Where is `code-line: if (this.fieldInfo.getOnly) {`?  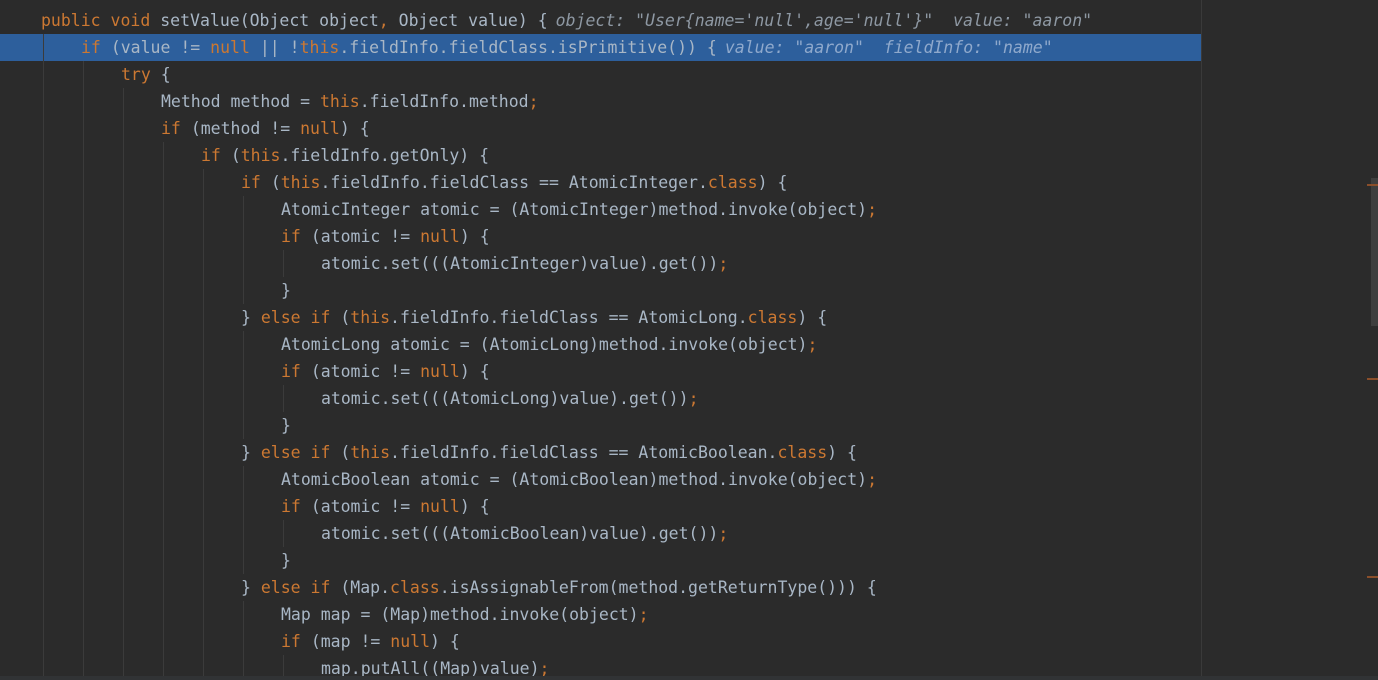 code-line: if (this.fieldInfo.getOnly) { is located at coordinates (600, 155).